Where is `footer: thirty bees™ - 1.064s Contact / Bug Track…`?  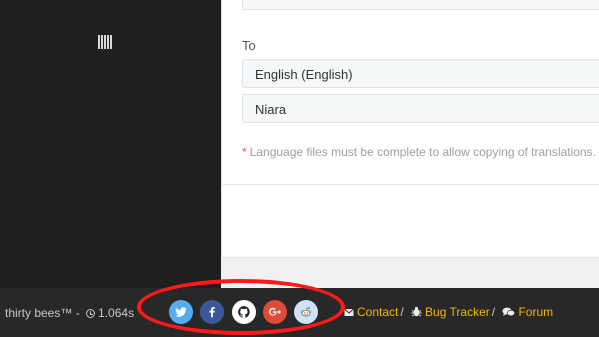
footer: thirty bees™ - 1.064s Contact / Bug Track… is located at coordinates (299, 312).